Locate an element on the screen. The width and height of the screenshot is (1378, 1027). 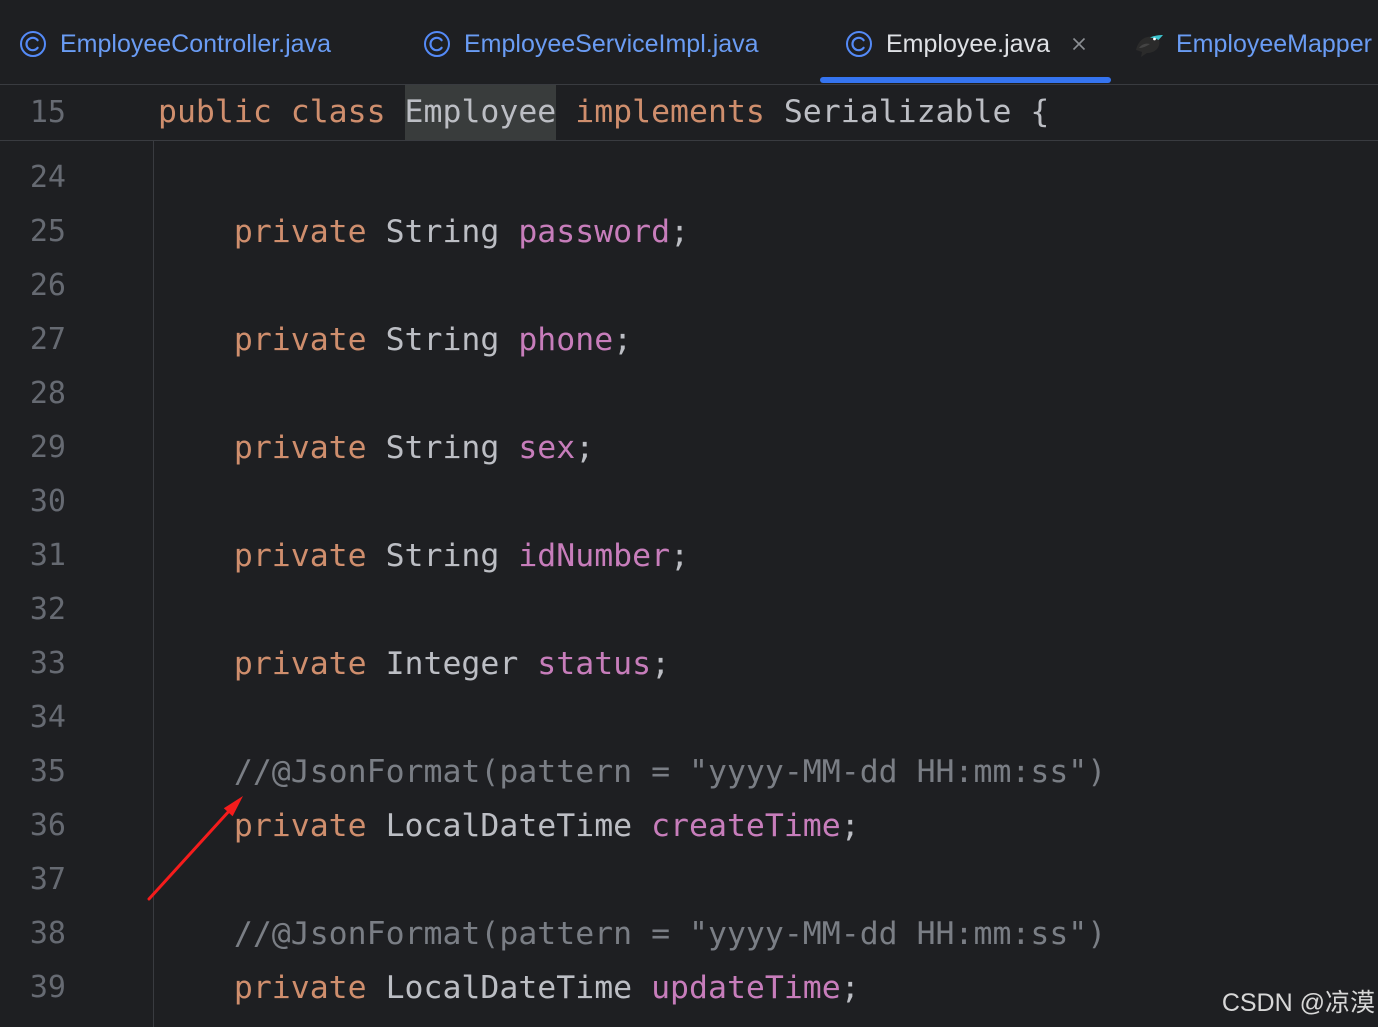
code-text: private String idNumber; is located at coordinates (423, 556).